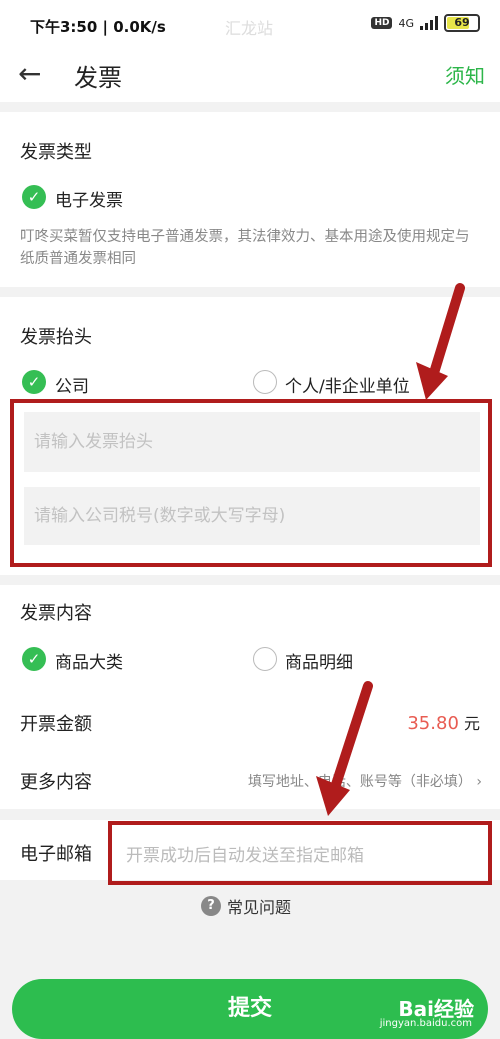 The width and height of the screenshot is (500, 1039). I want to click on option-company: 公司, so click(72, 384).